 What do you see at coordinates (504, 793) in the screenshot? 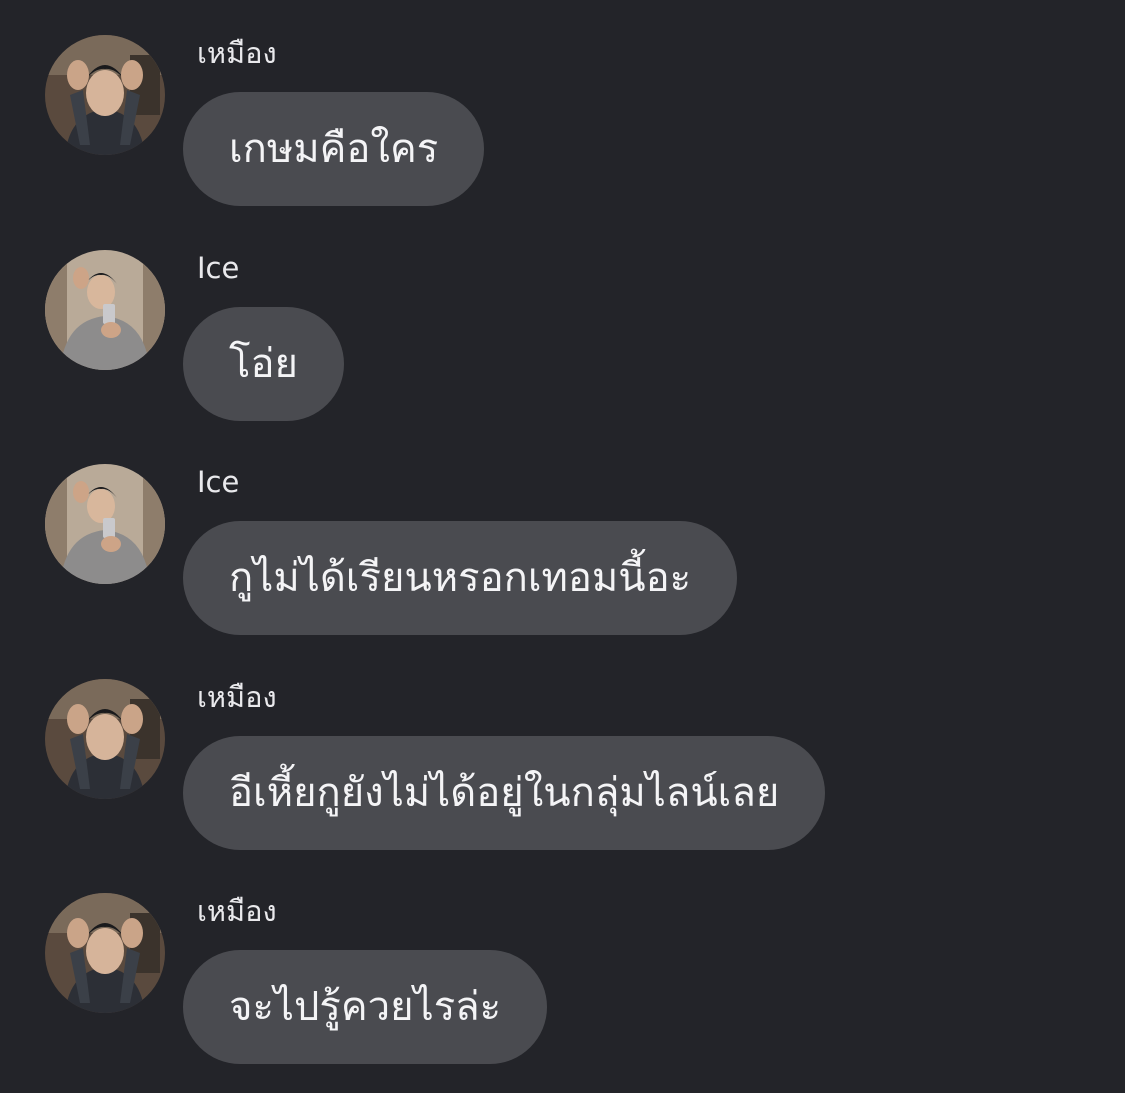
I see `message-bubble: อีเหี้ยกูยังไม่ได้อยู่ในกลุ่มไลน์เลย` at bounding box center [504, 793].